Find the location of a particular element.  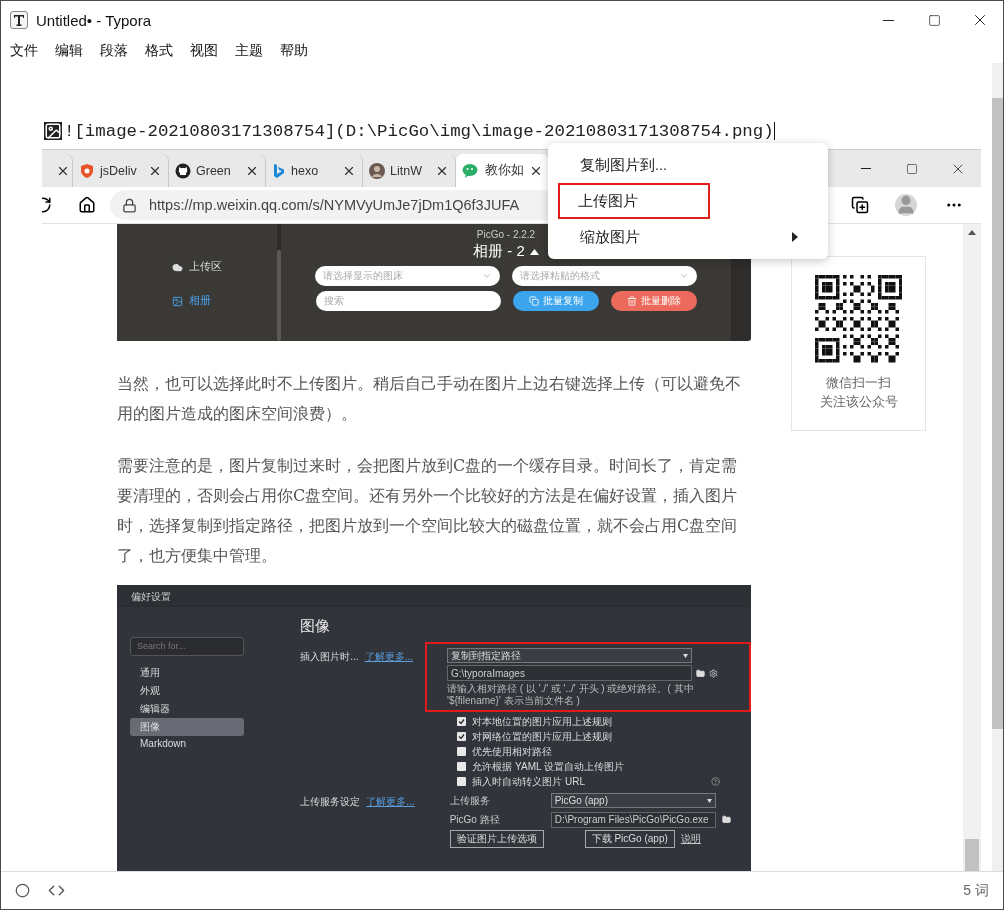

tab-label: jsDeliv is located at coordinates (119, 170).